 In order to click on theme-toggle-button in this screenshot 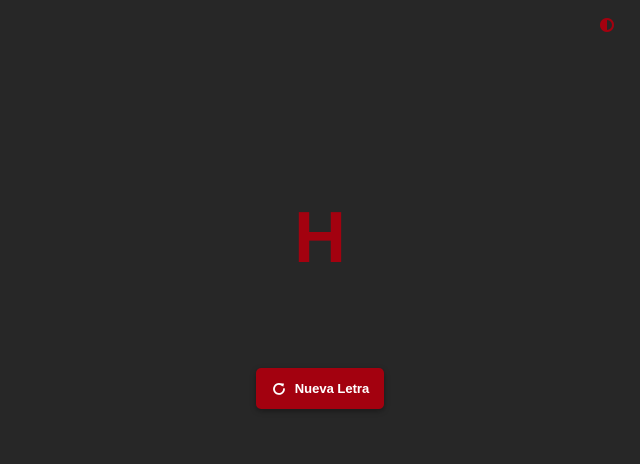, I will do `click(607, 25)`.